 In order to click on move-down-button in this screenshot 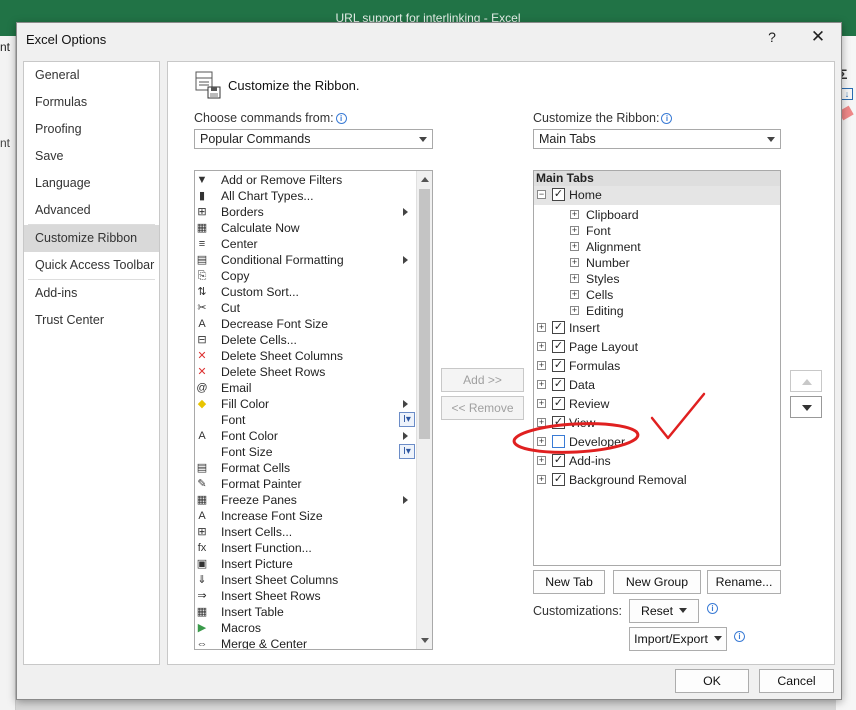, I will do `click(806, 407)`.